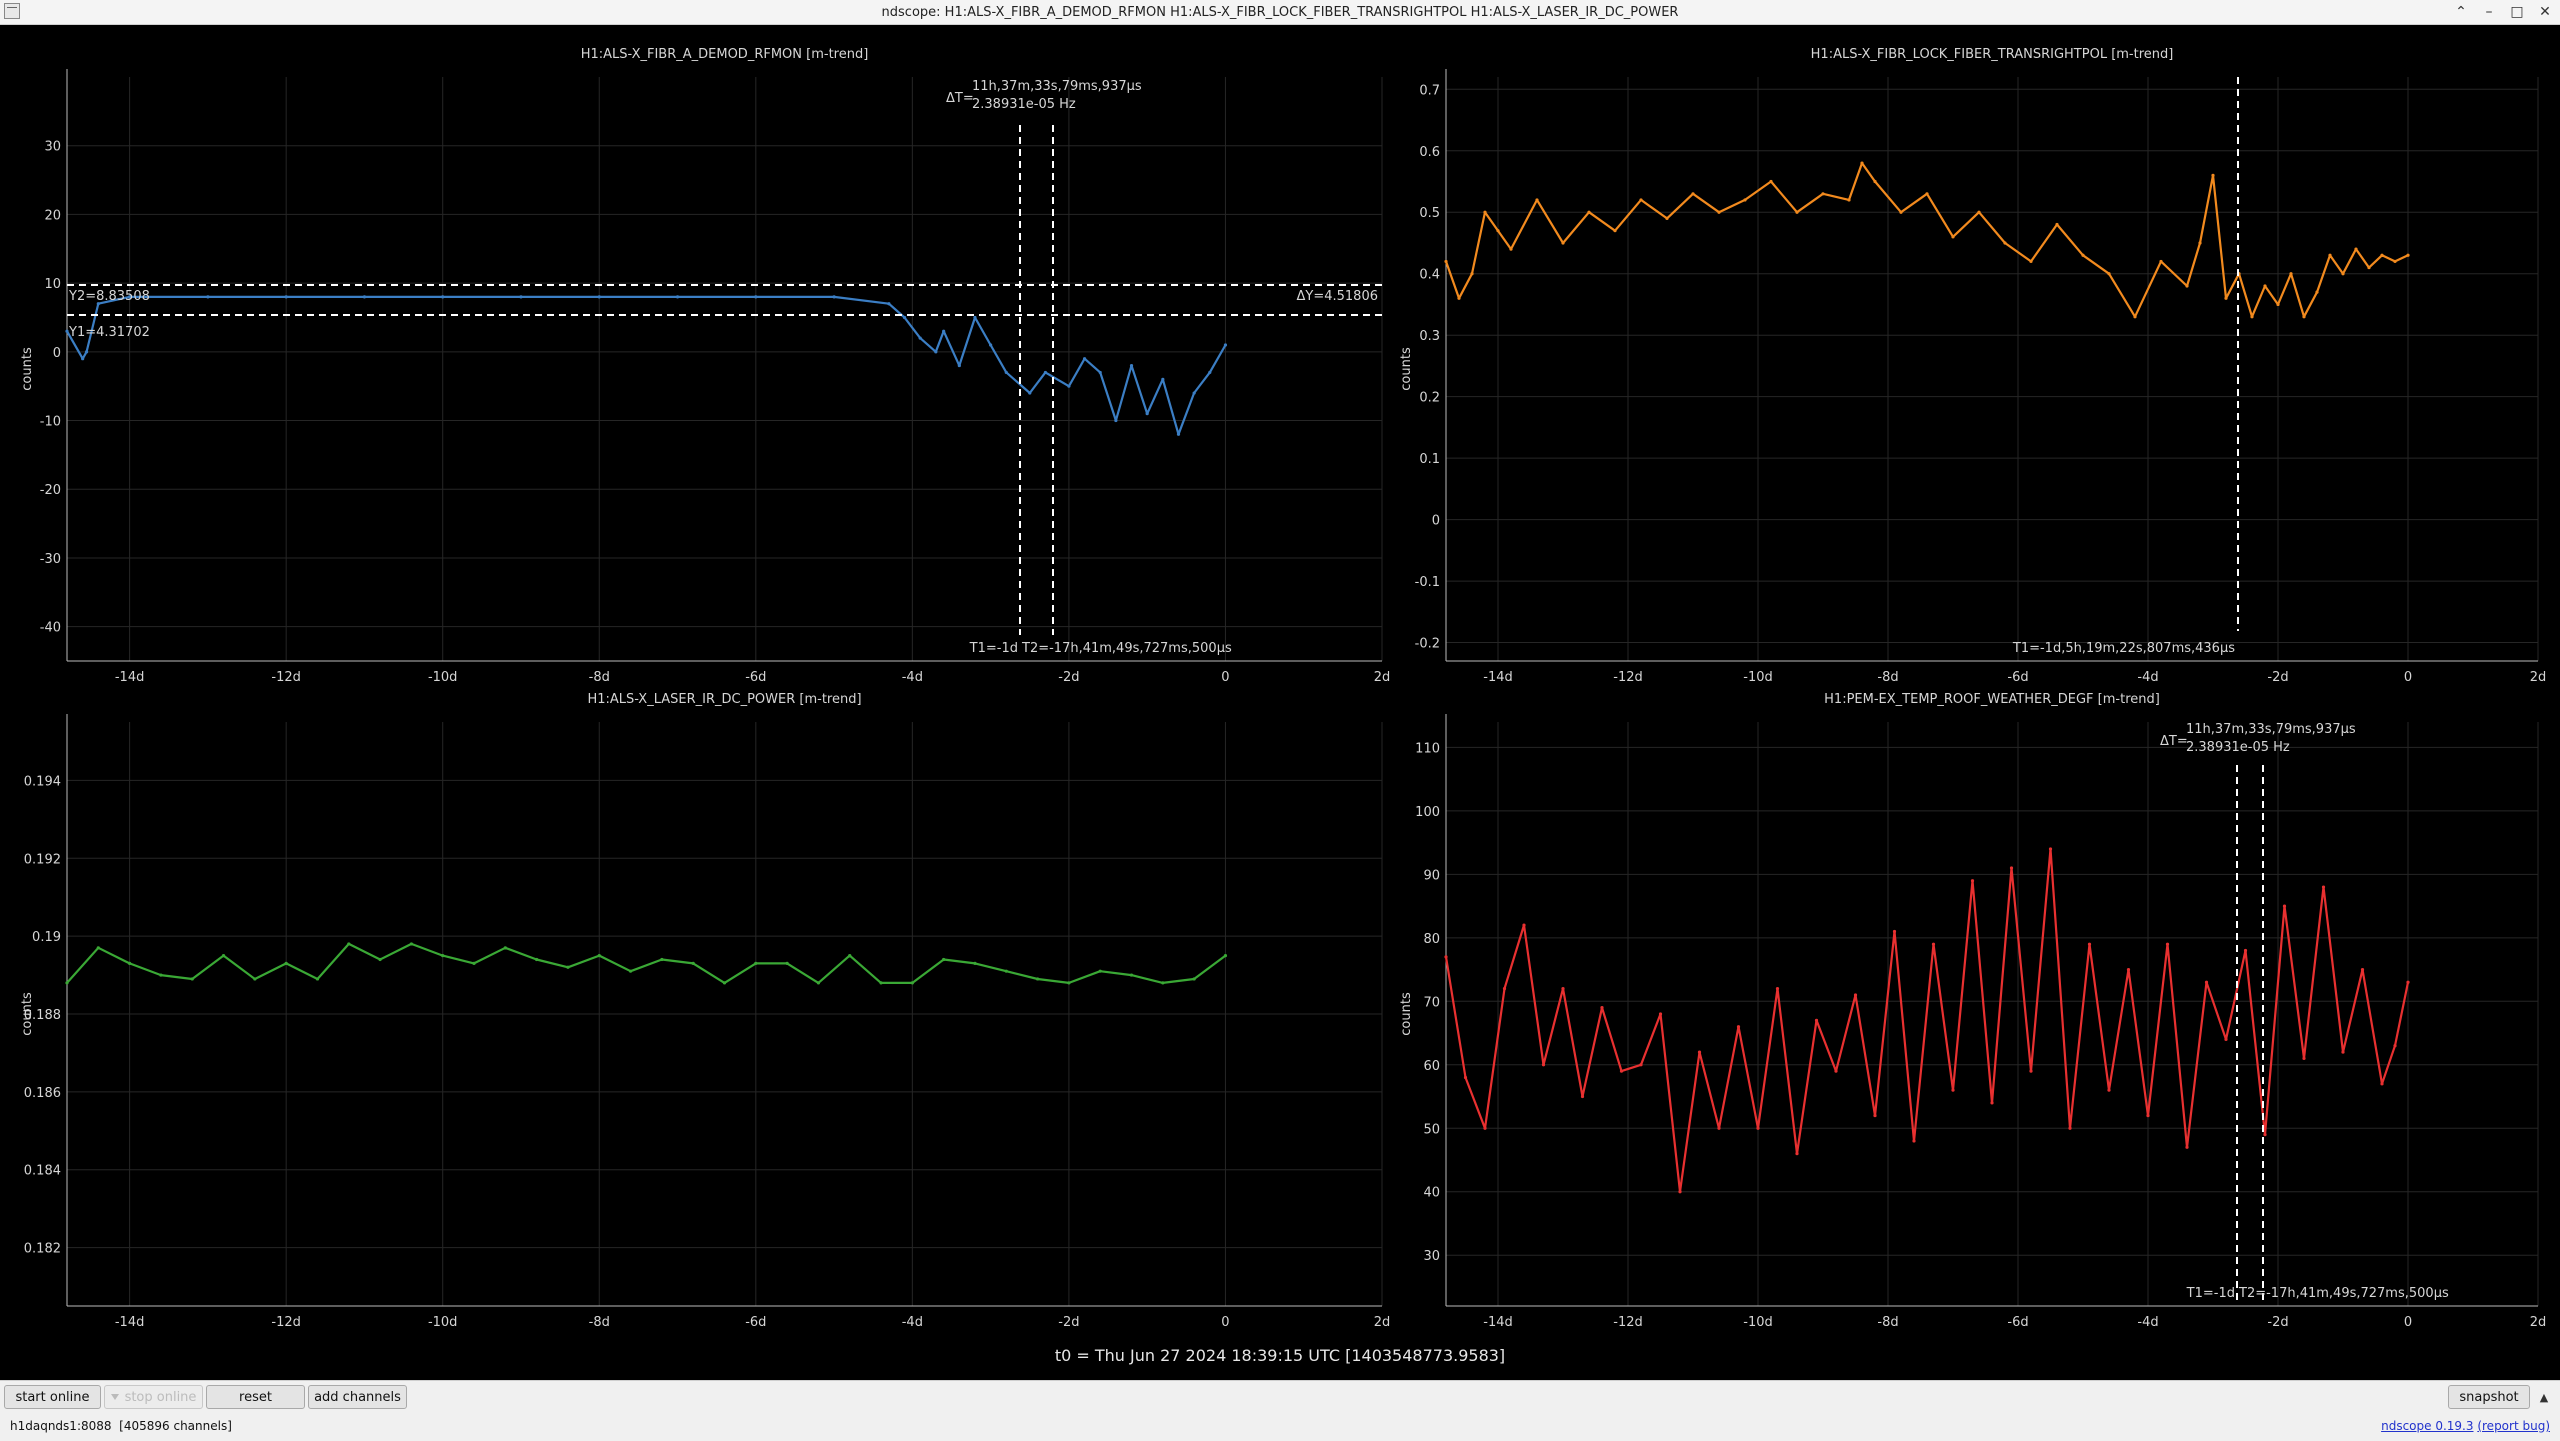 The height and width of the screenshot is (1441, 2560). What do you see at coordinates (912, 677) in the screenshot?
I see `x-tick-label: -4d` at bounding box center [912, 677].